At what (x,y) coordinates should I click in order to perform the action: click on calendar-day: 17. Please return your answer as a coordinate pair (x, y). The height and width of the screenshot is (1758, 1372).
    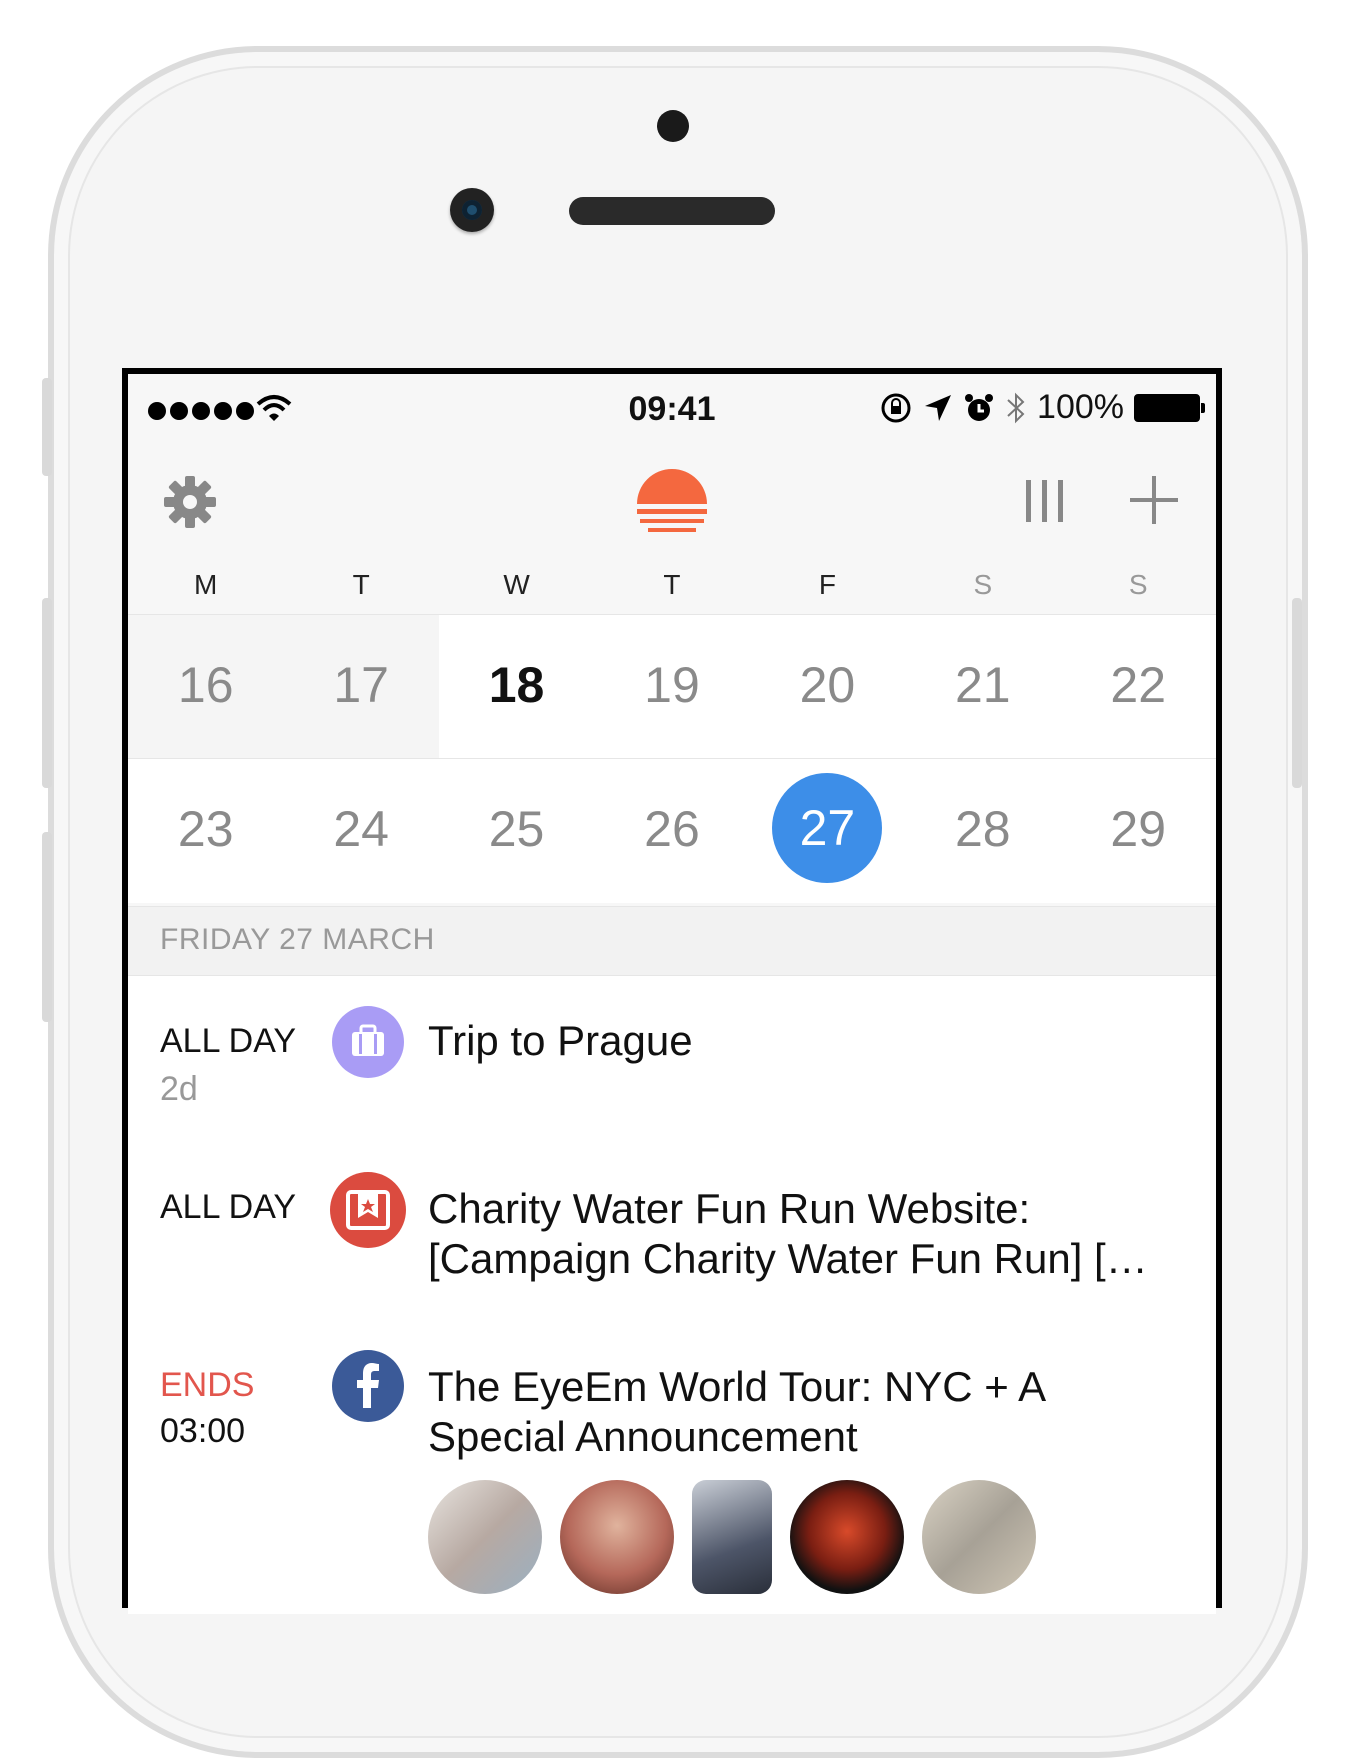
    Looking at the image, I should click on (361, 687).